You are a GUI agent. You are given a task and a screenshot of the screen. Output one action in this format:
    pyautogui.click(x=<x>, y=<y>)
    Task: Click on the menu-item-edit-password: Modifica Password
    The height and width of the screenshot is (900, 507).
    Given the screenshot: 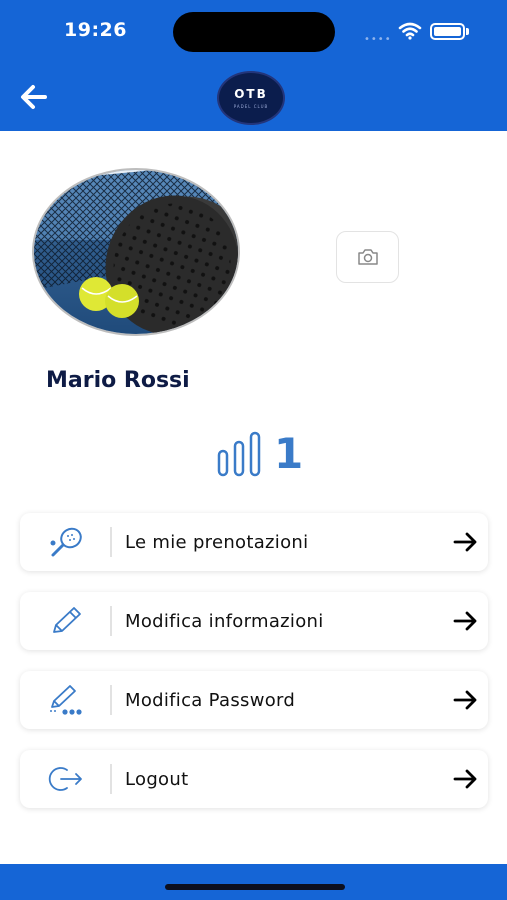 What is the action you would take?
    pyautogui.click(x=254, y=700)
    